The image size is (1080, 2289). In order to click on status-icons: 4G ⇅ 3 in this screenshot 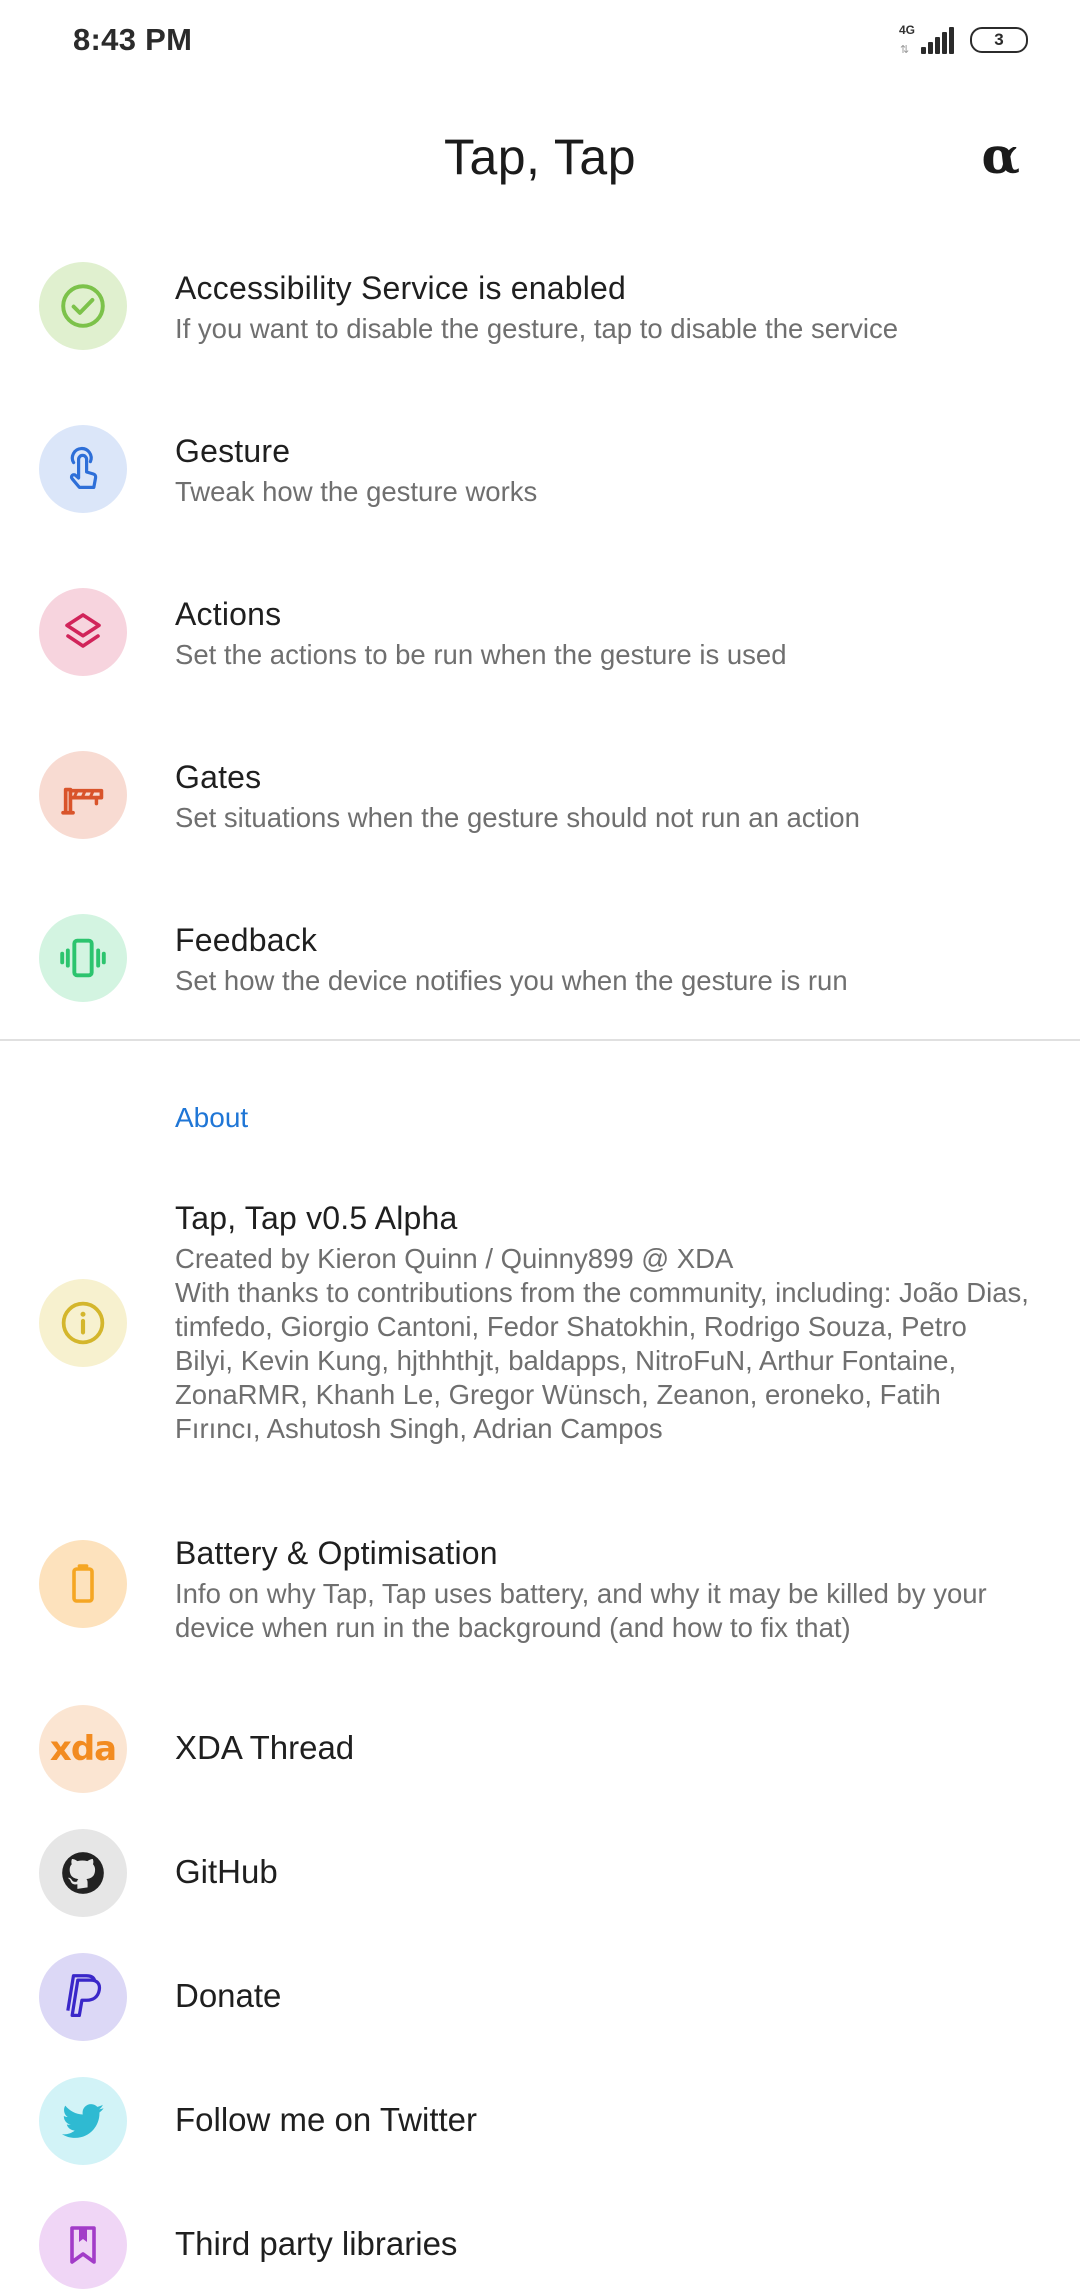, I will do `click(963, 40)`.